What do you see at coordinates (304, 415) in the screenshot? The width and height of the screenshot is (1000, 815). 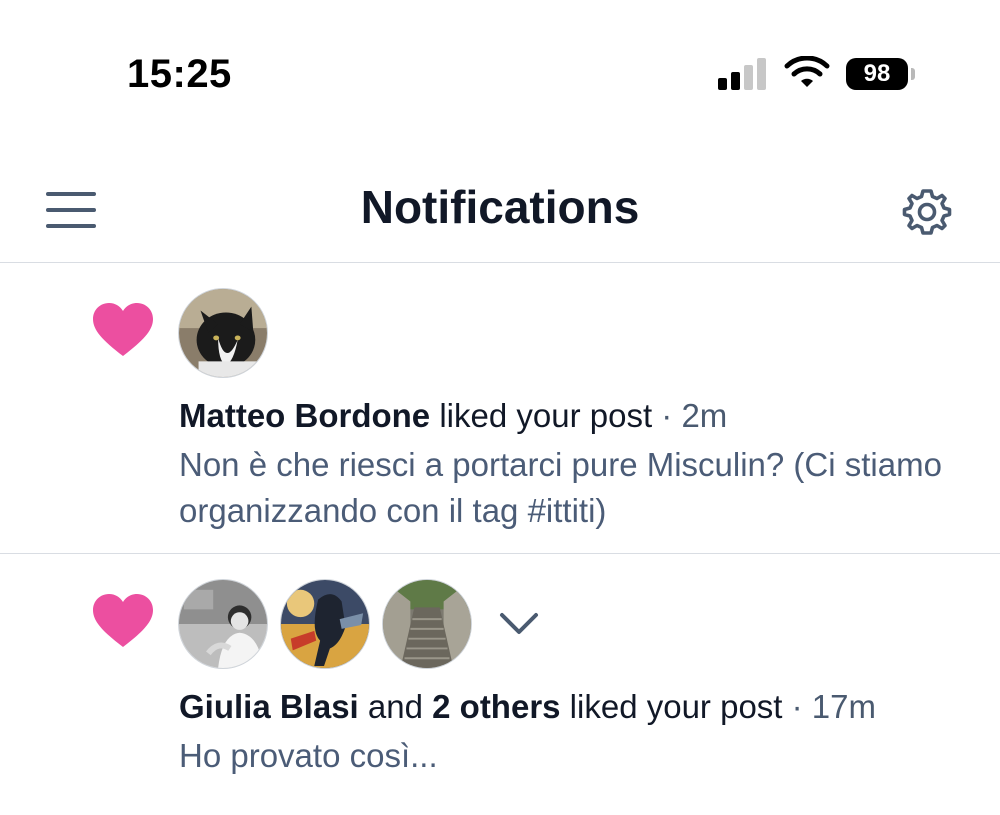 I see `actor-name: Matteo Bordone` at bounding box center [304, 415].